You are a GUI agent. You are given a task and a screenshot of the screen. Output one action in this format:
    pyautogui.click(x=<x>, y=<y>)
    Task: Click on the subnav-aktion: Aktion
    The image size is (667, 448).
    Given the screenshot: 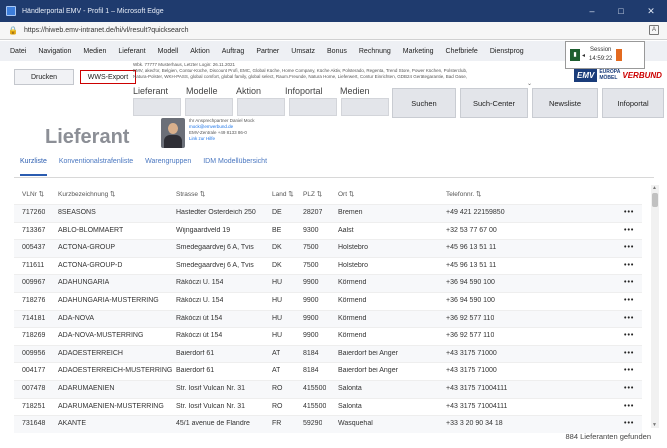 What is the action you would take?
    pyautogui.click(x=248, y=91)
    